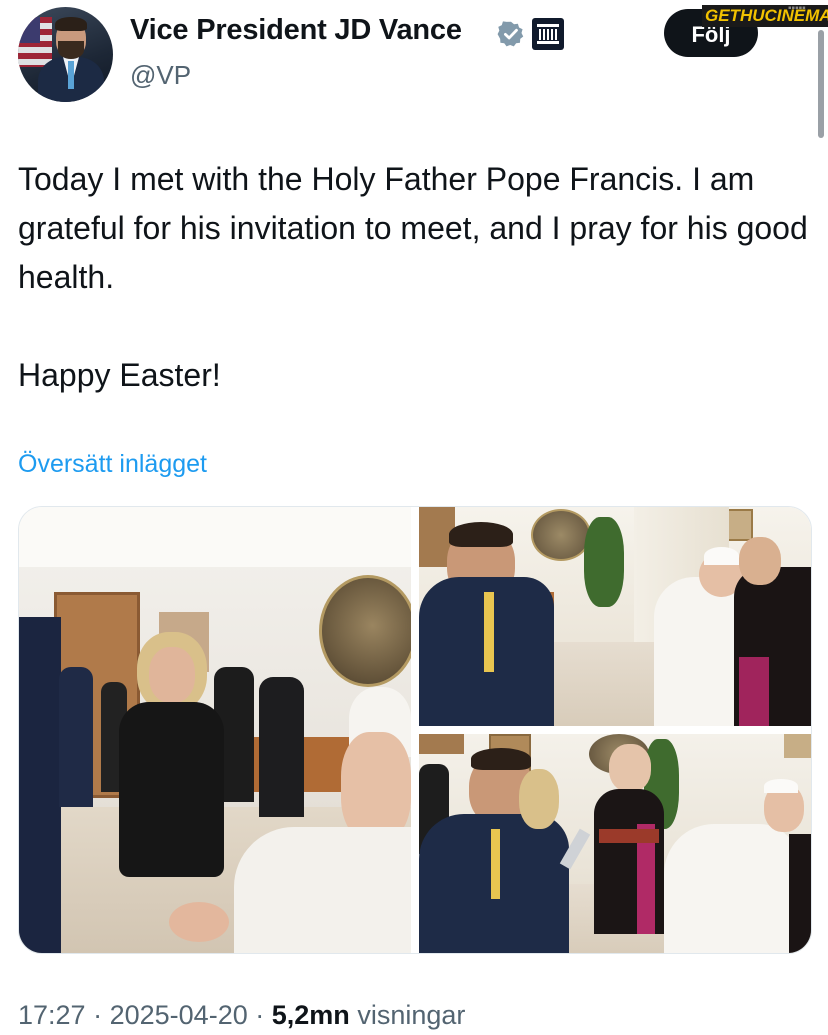 The image size is (828, 1035). What do you see at coordinates (112, 464) in the screenshot?
I see `translate-post-link: Översätt inlägget` at bounding box center [112, 464].